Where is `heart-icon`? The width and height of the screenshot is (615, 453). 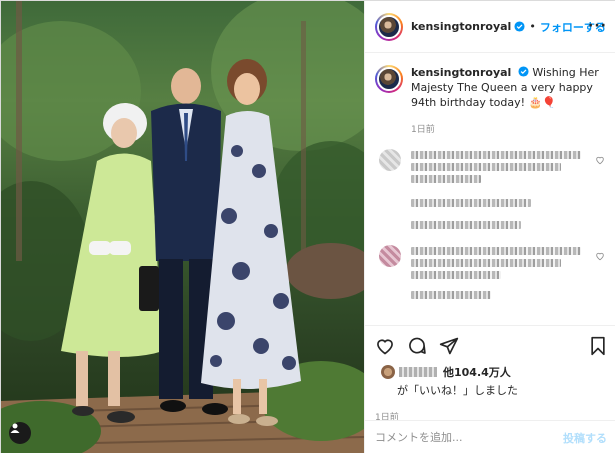 heart-icon is located at coordinates (385, 346).